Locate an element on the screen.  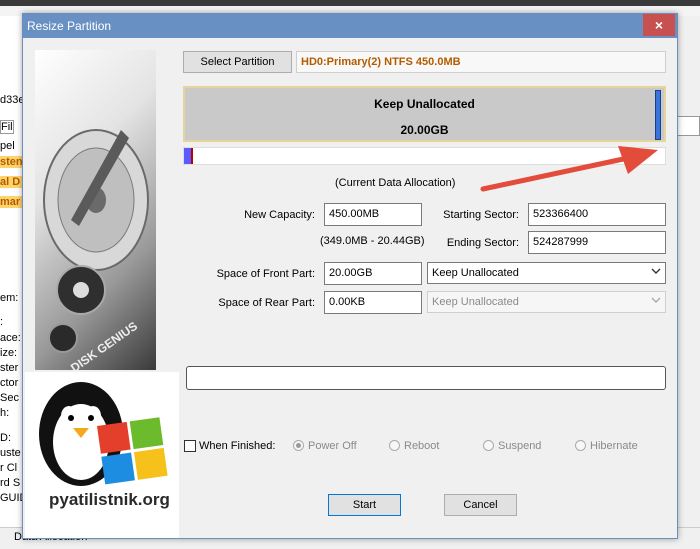
close-button: × is located at coordinates (659, 25).